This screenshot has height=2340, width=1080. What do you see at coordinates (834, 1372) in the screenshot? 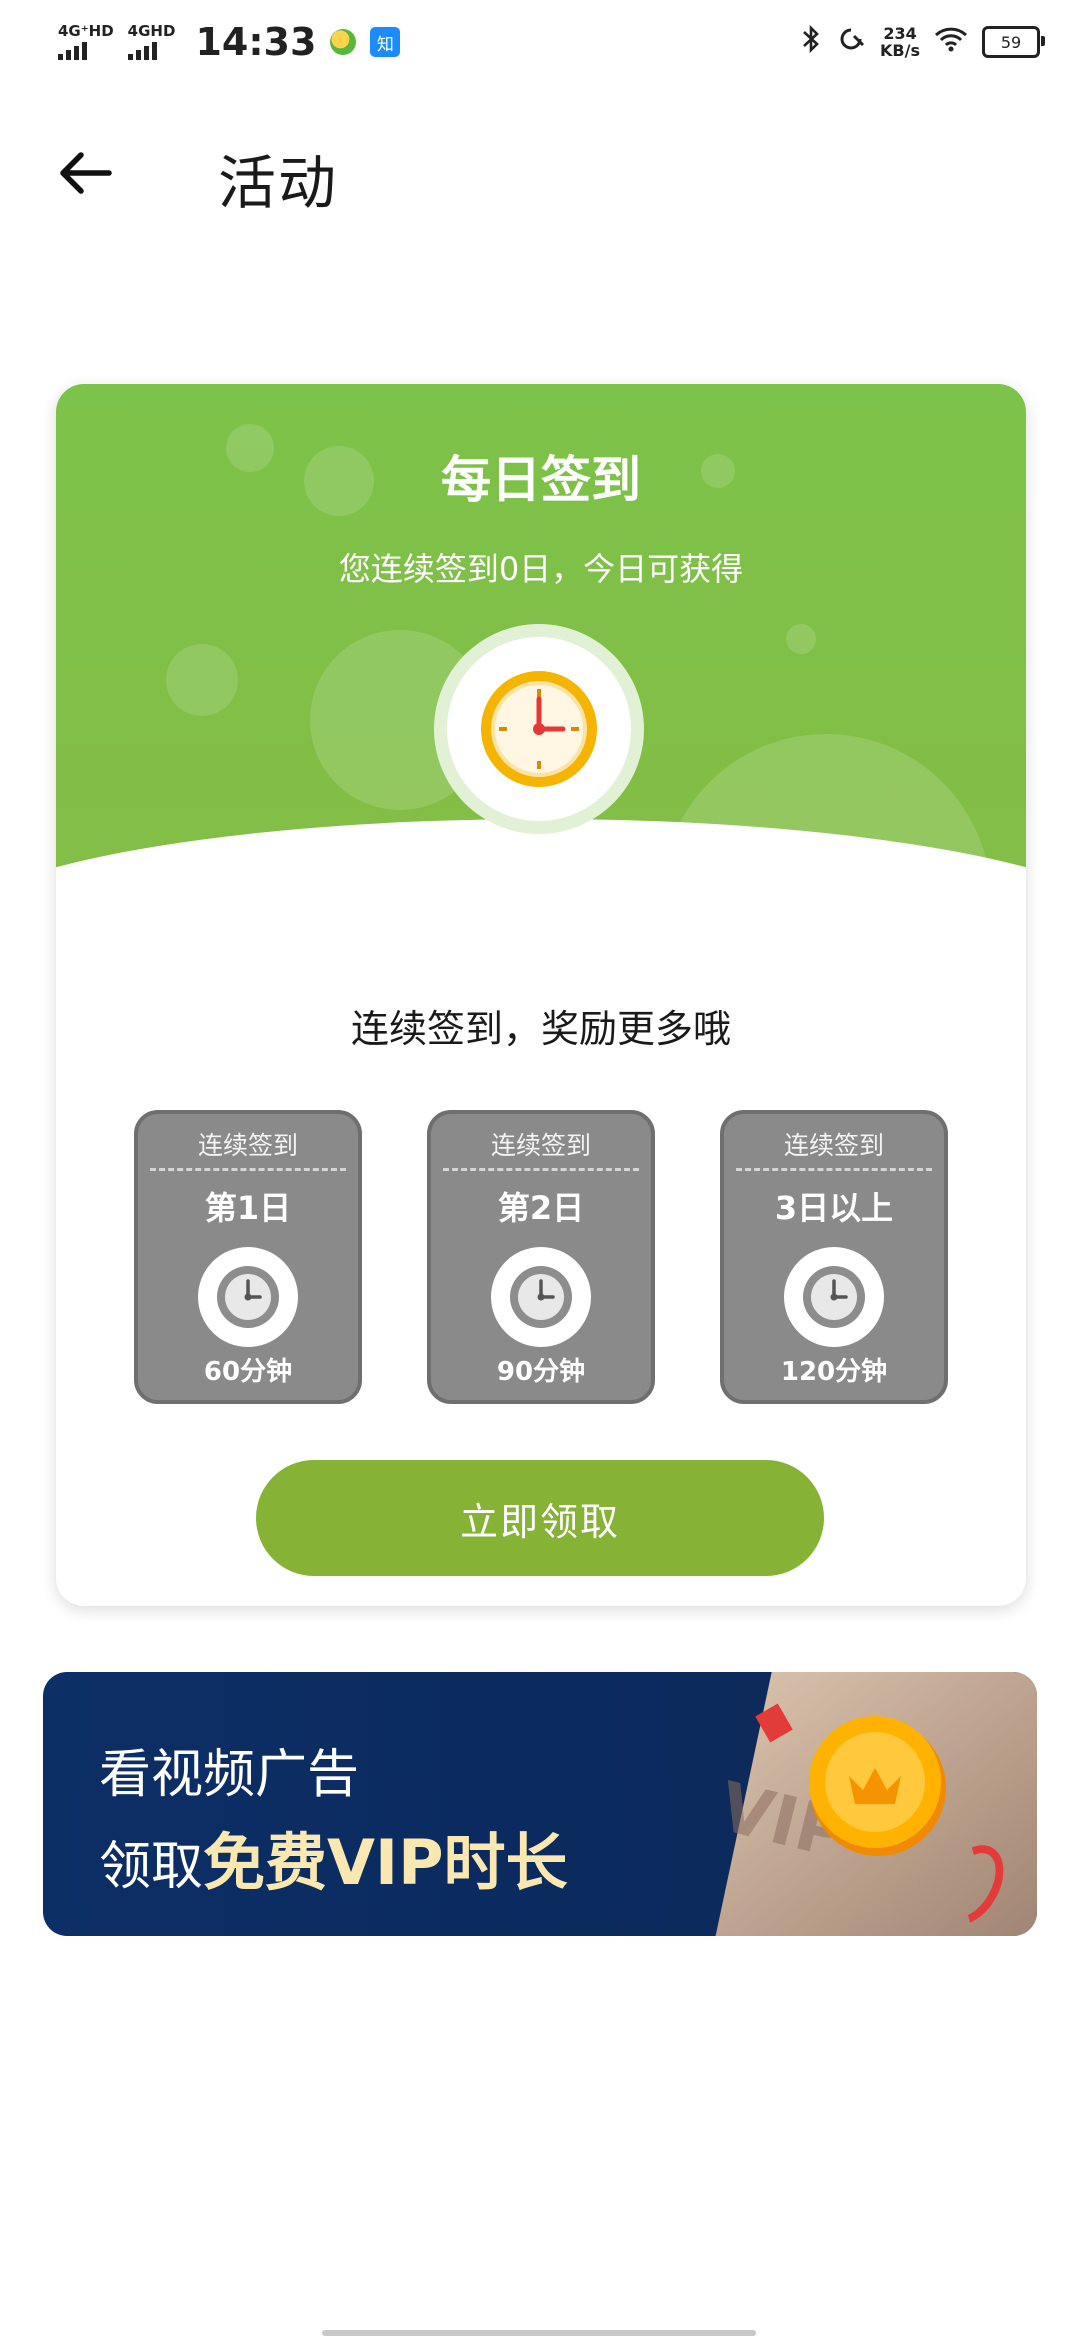
I see `tier-minutes: 120分钟` at bounding box center [834, 1372].